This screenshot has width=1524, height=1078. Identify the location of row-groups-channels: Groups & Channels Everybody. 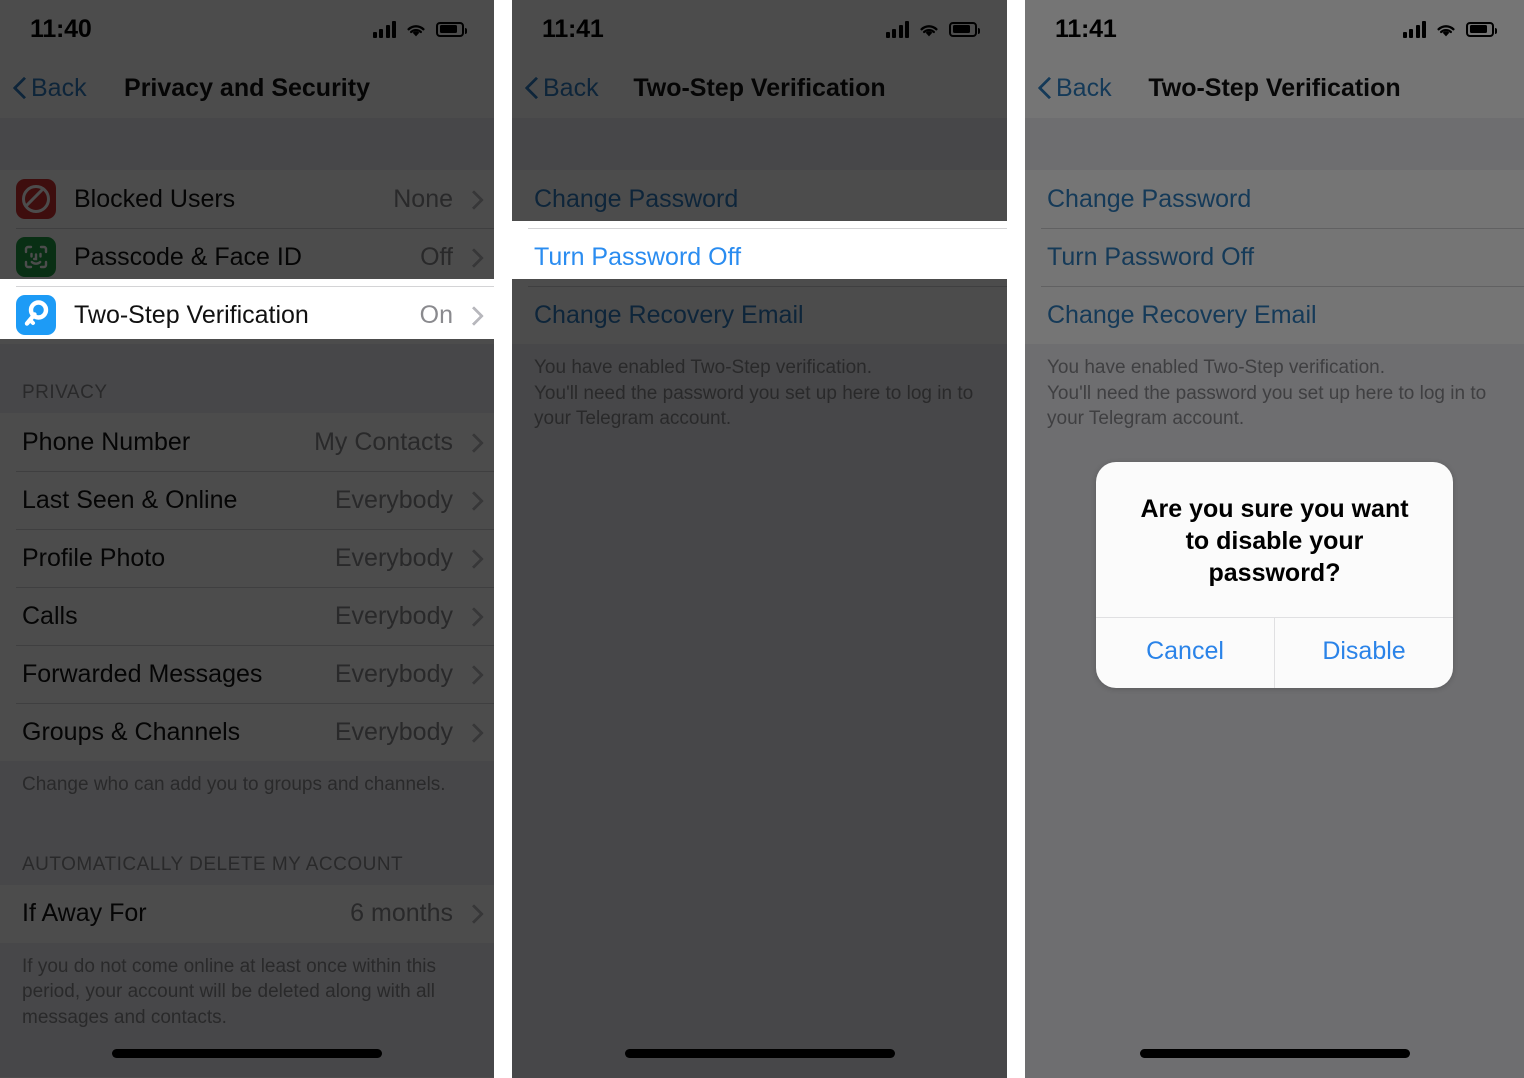
(247, 732).